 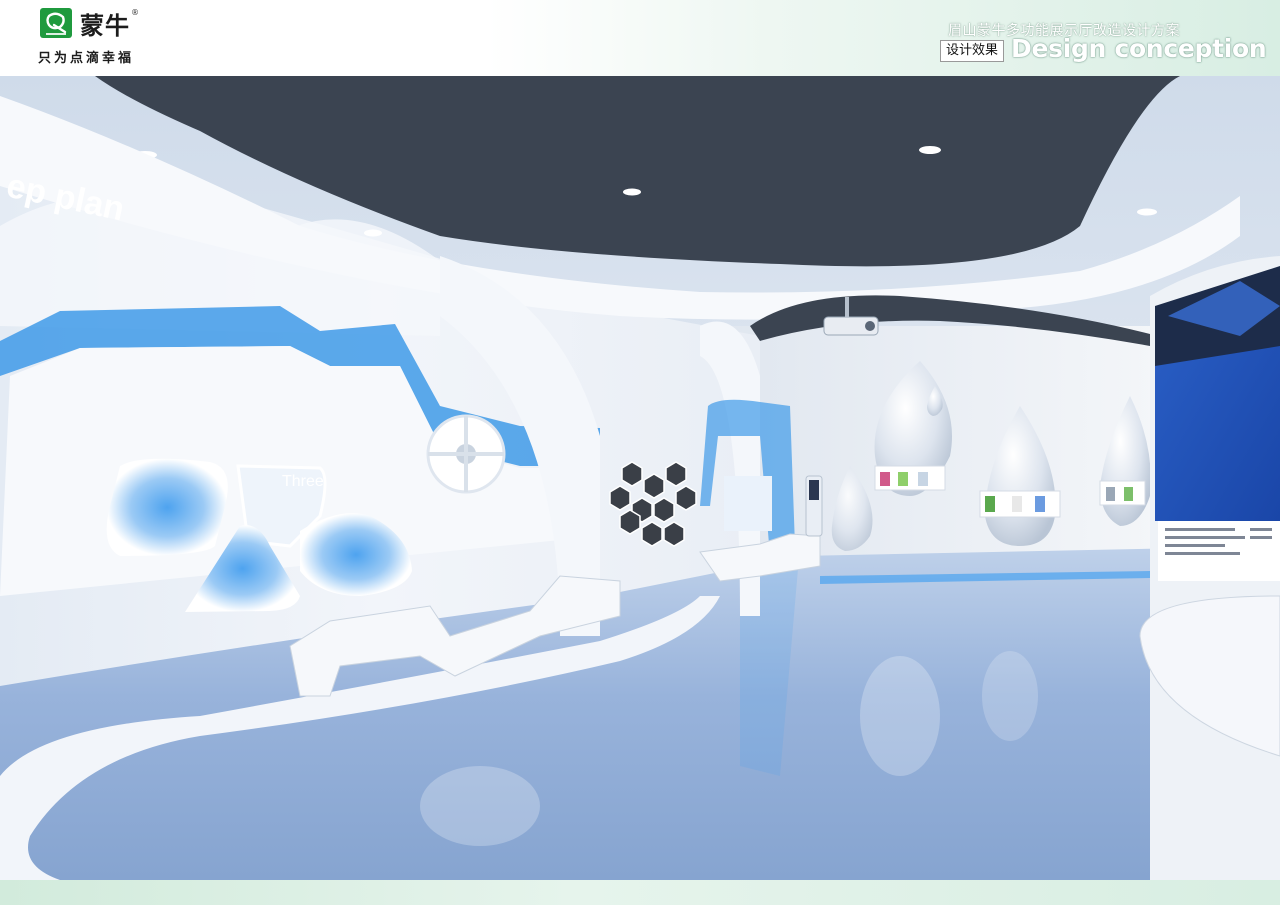 I want to click on footer-band, so click(x=640, y=892).